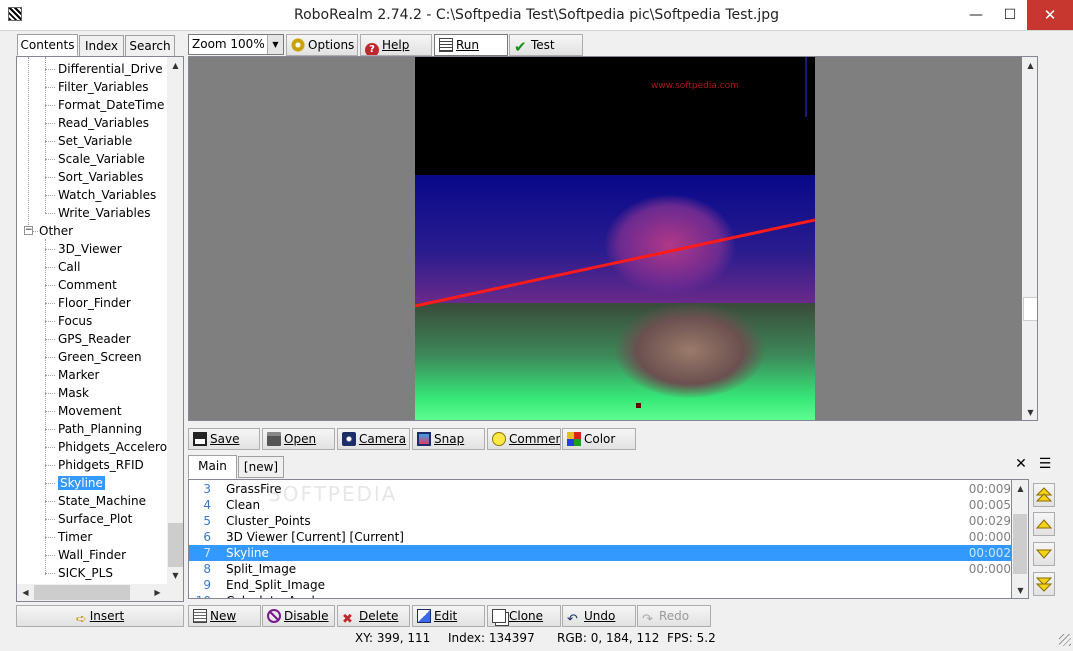 This screenshot has width=1073, height=651. Describe the element at coordinates (56, 231) in the screenshot. I see `tree-group-other: Other` at that location.